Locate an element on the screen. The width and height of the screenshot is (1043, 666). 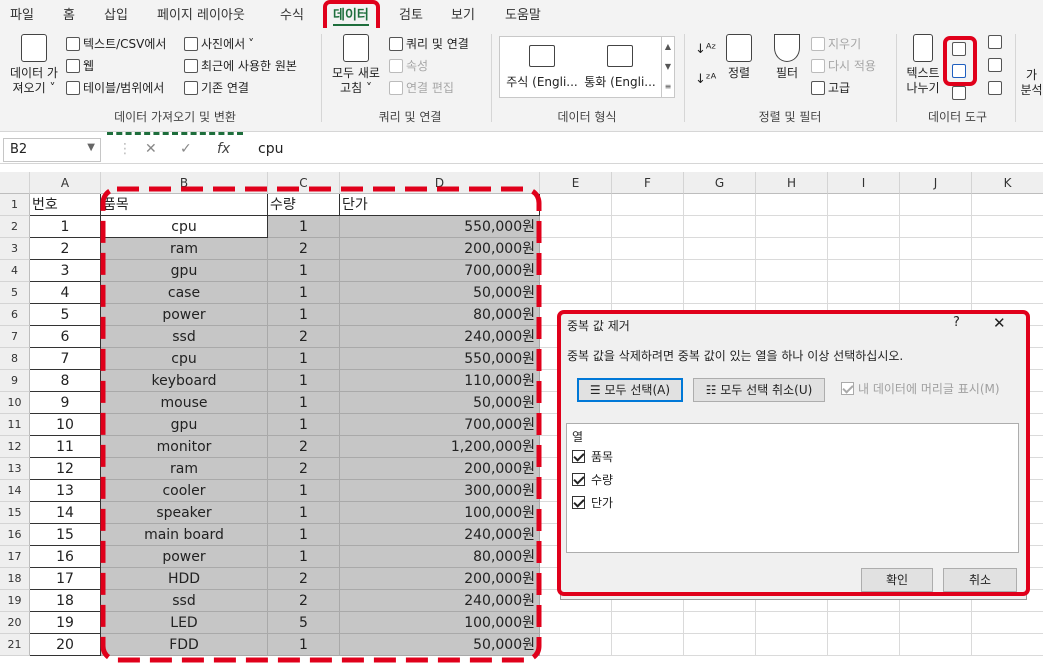
data-cell: mouse is located at coordinates (184, 403).